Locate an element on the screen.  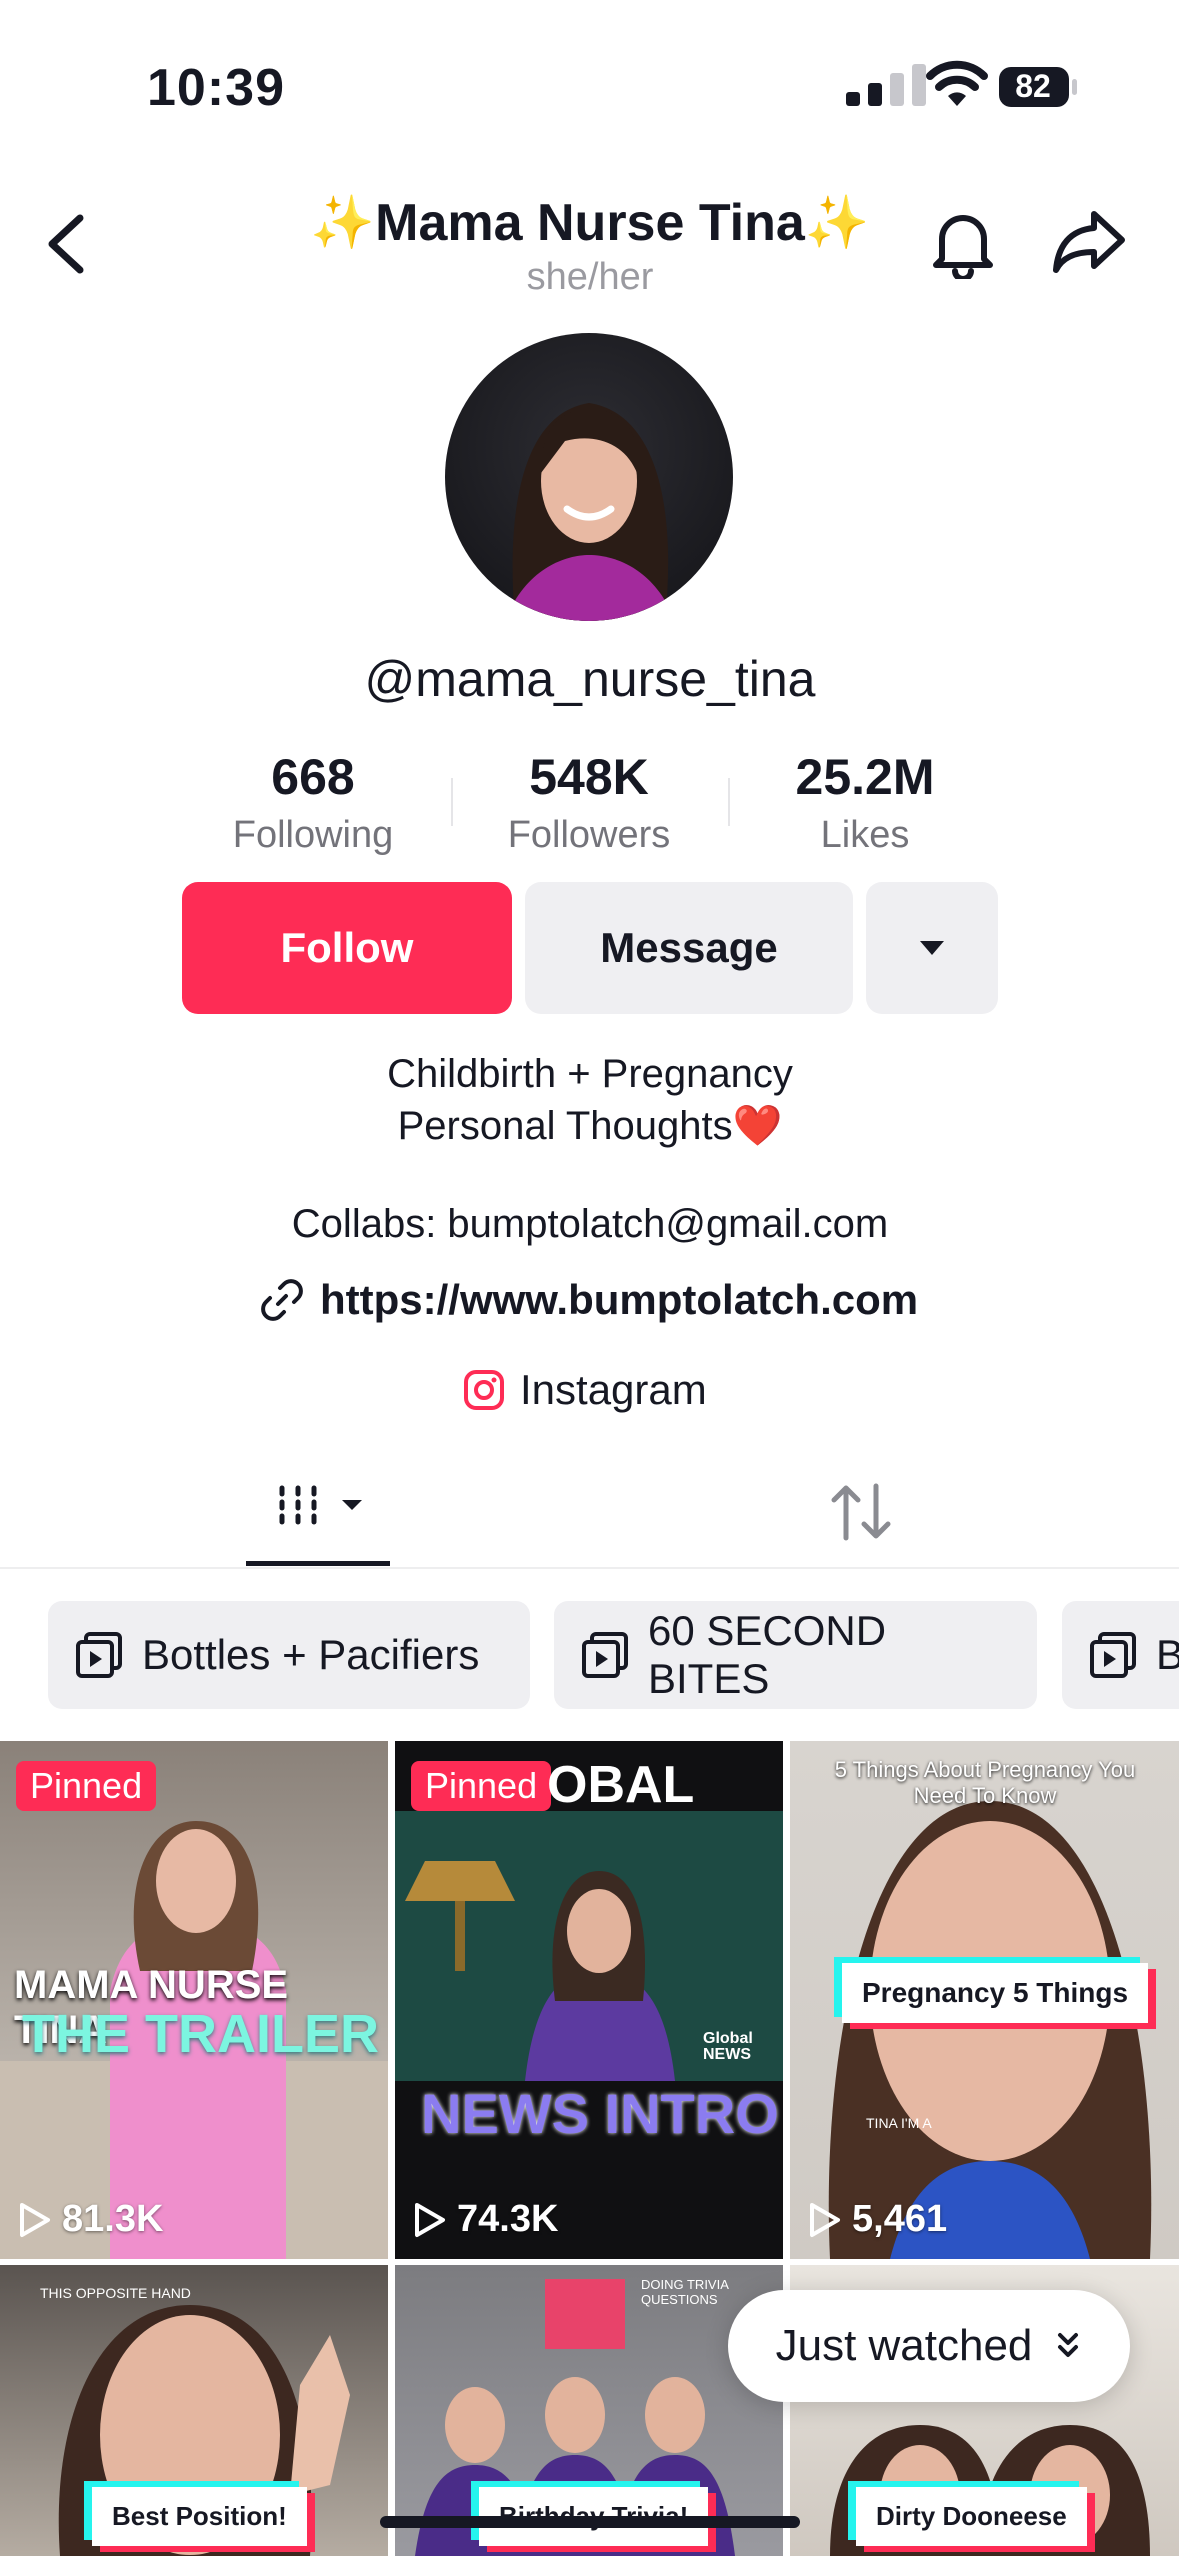
just-watched-button: Just watched is located at coordinates (929, 2346).